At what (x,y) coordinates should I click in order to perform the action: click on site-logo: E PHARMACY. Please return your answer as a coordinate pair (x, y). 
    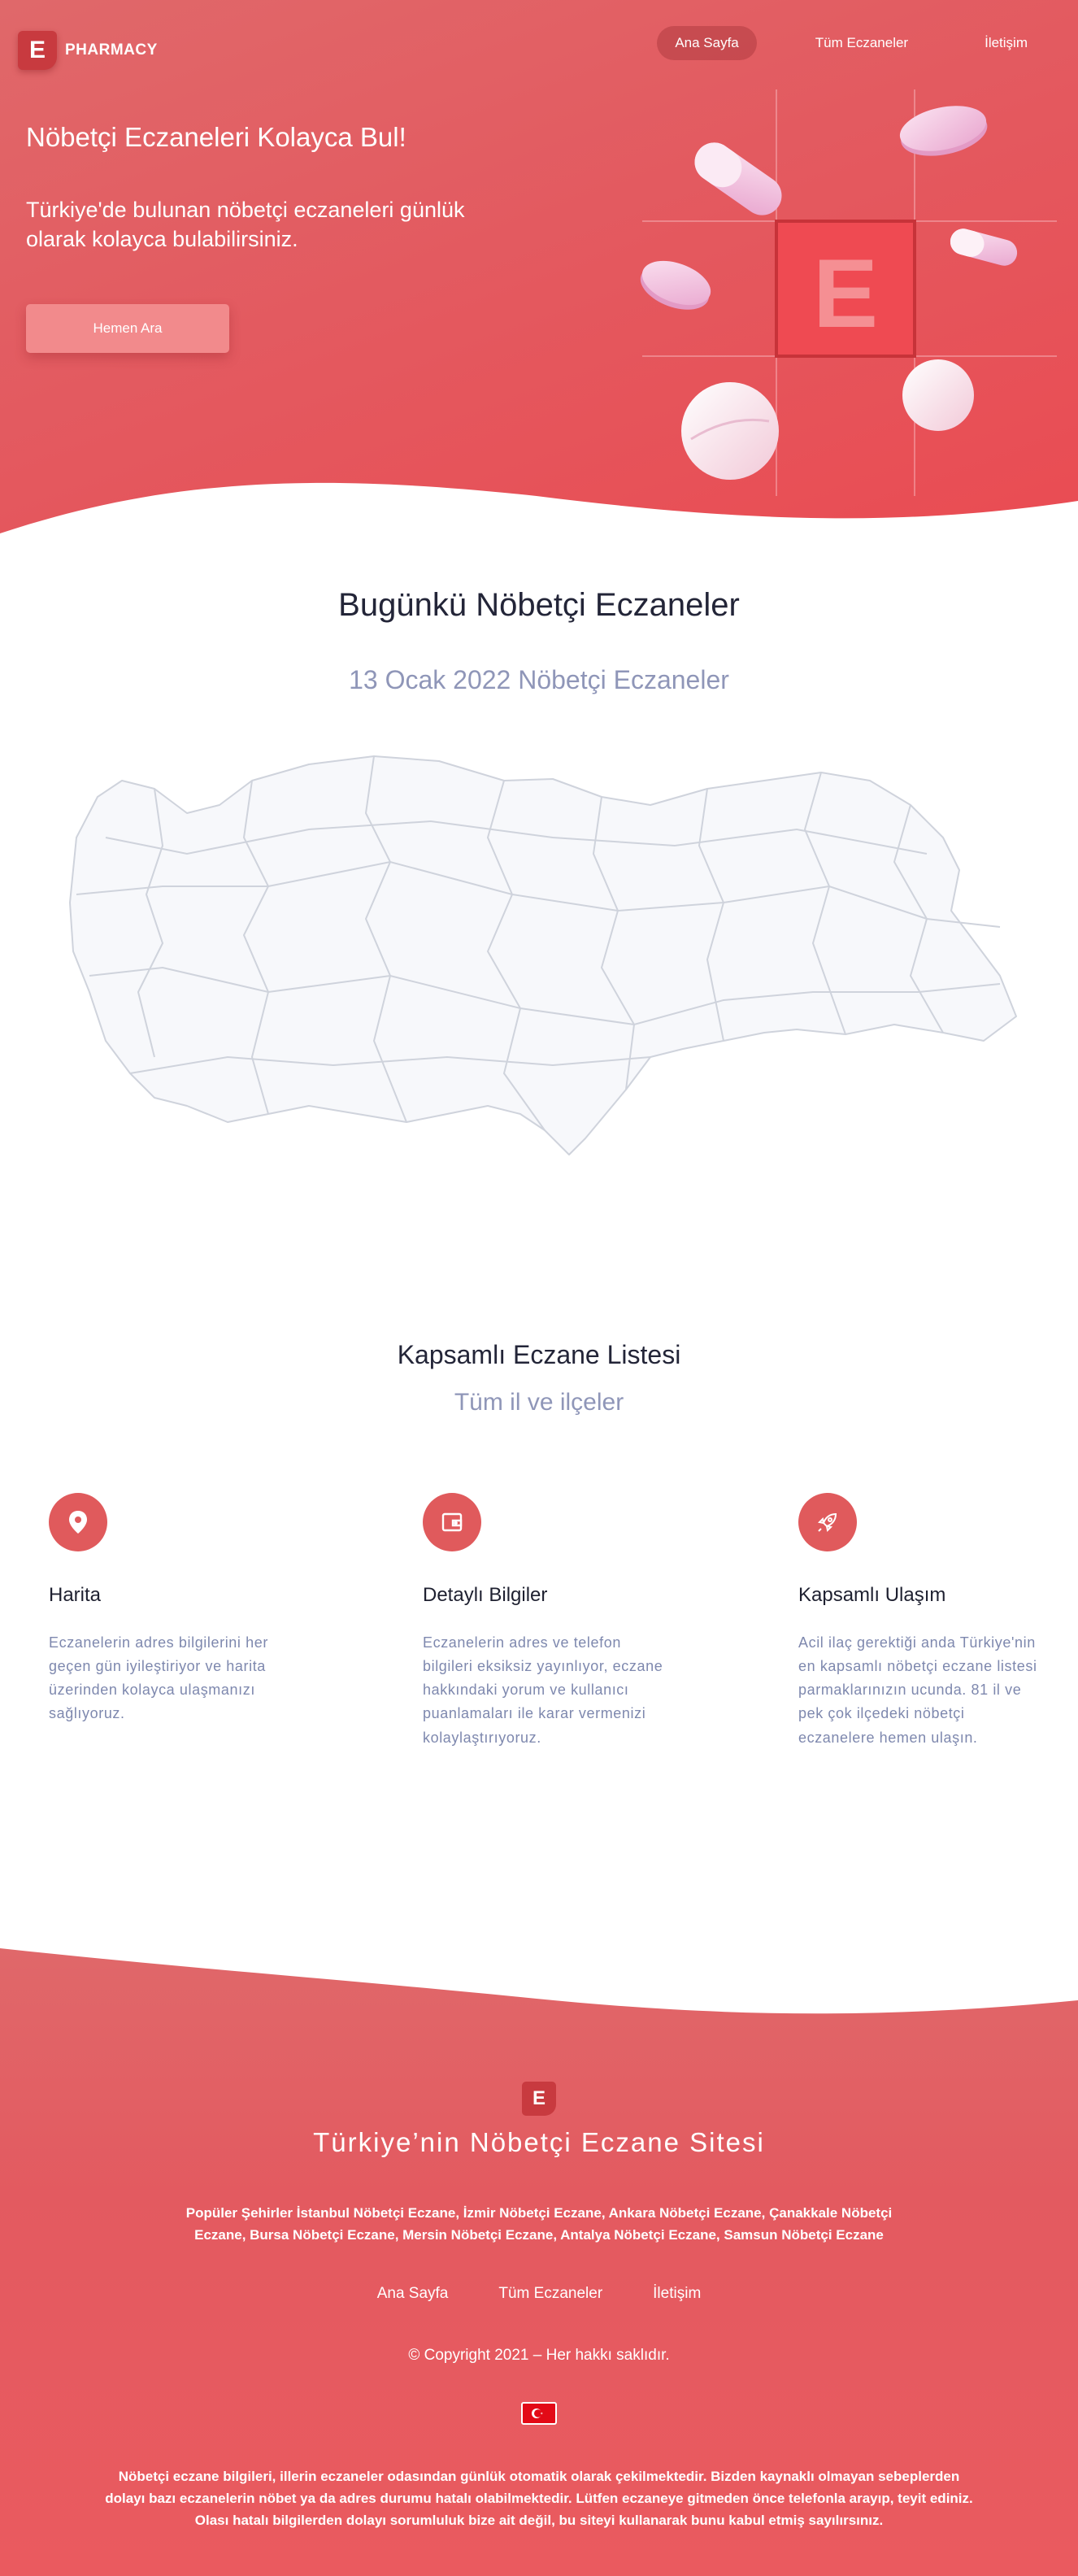
    Looking at the image, I should click on (88, 51).